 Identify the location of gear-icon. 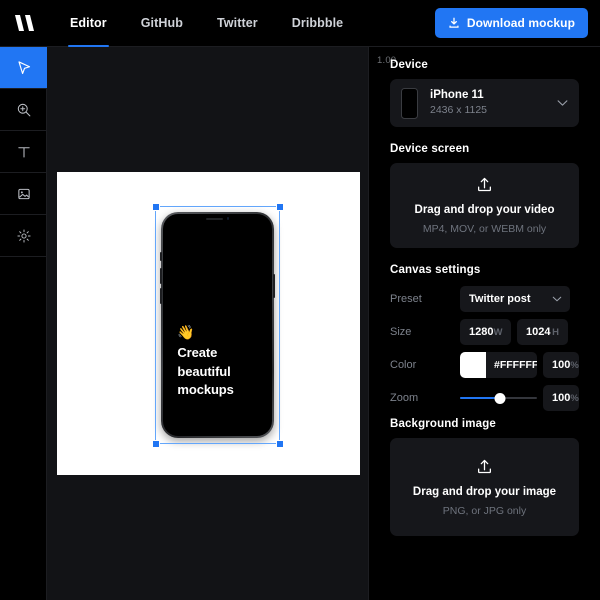
(23, 235).